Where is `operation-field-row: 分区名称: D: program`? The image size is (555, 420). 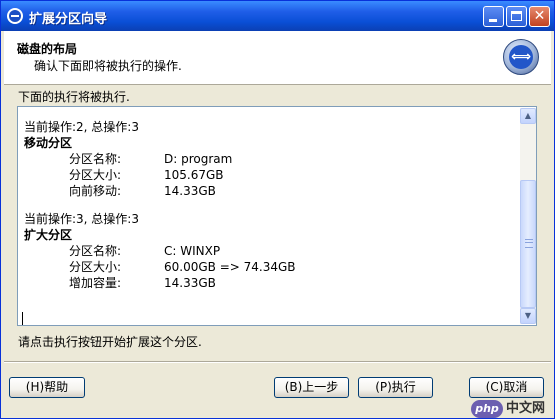 operation-field-row: 分区名称: D: program is located at coordinates (270, 159).